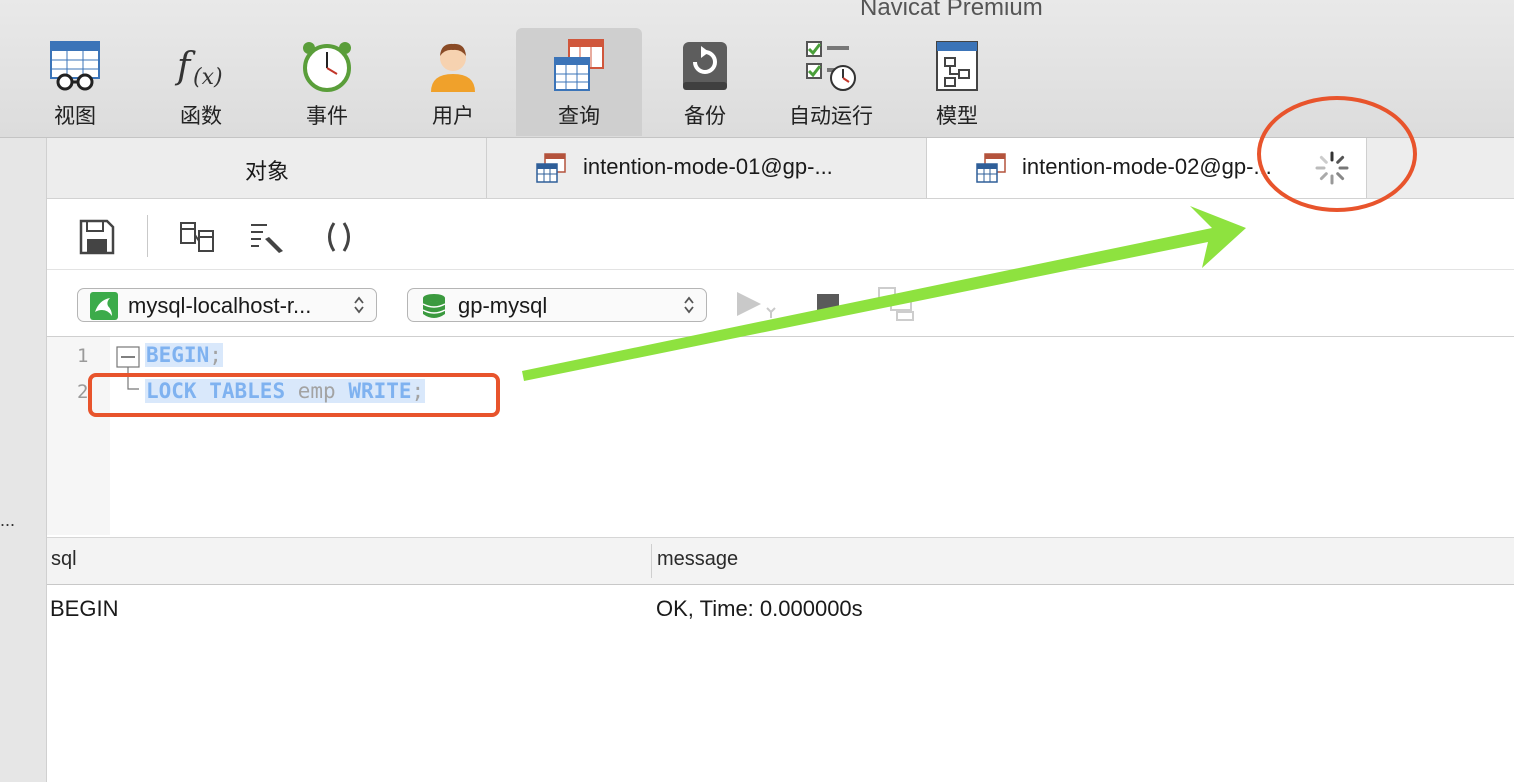 This screenshot has height=782, width=1514. What do you see at coordinates (1337, 154) in the screenshot?
I see `highlight-circle` at bounding box center [1337, 154].